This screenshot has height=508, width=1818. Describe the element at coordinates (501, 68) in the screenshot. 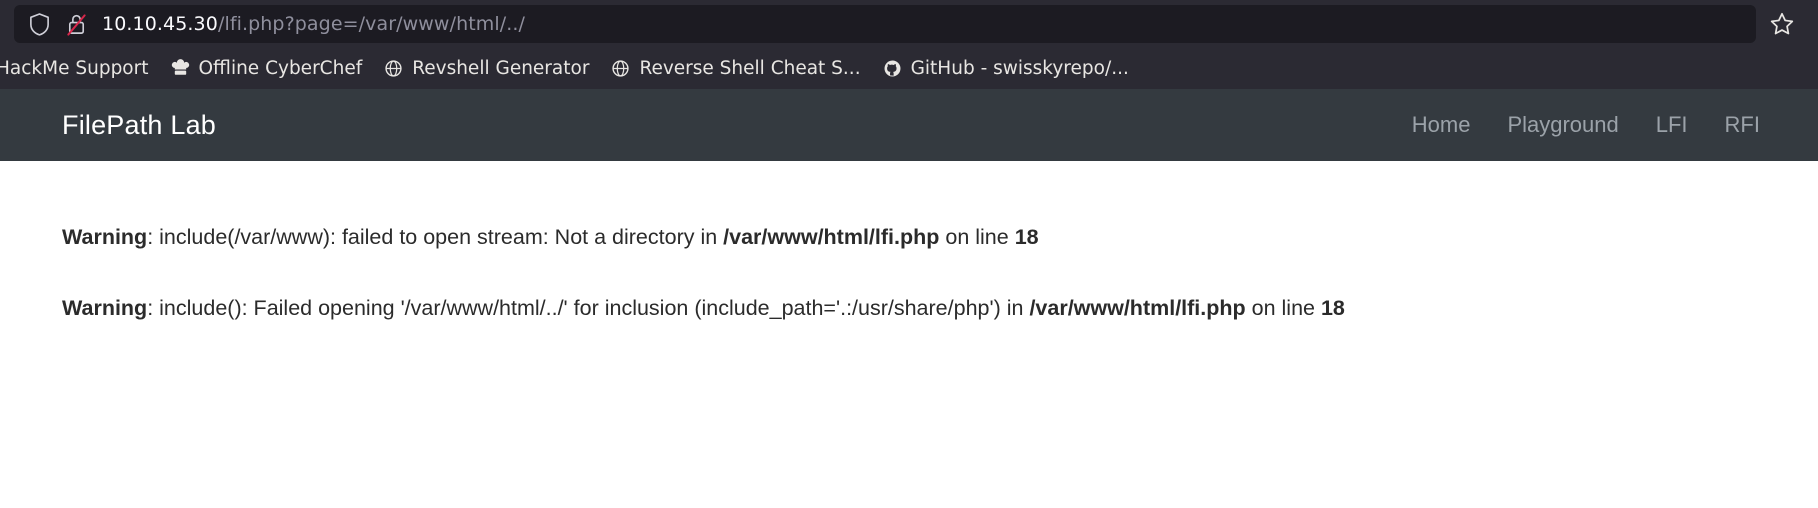

I see `bookmark-label: Revshell Generator` at that location.